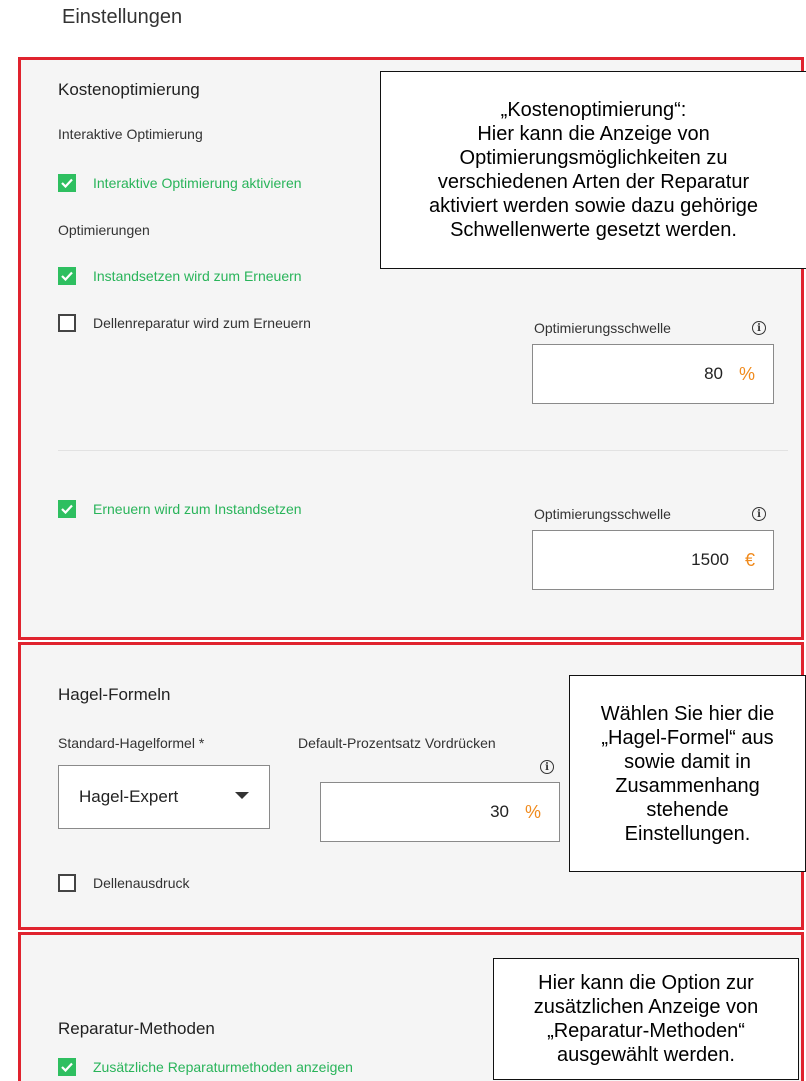 The height and width of the screenshot is (1081, 806). What do you see at coordinates (653, 560) in the screenshot?
I see `threshold-input-2: 1500 €` at bounding box center [653, 560].